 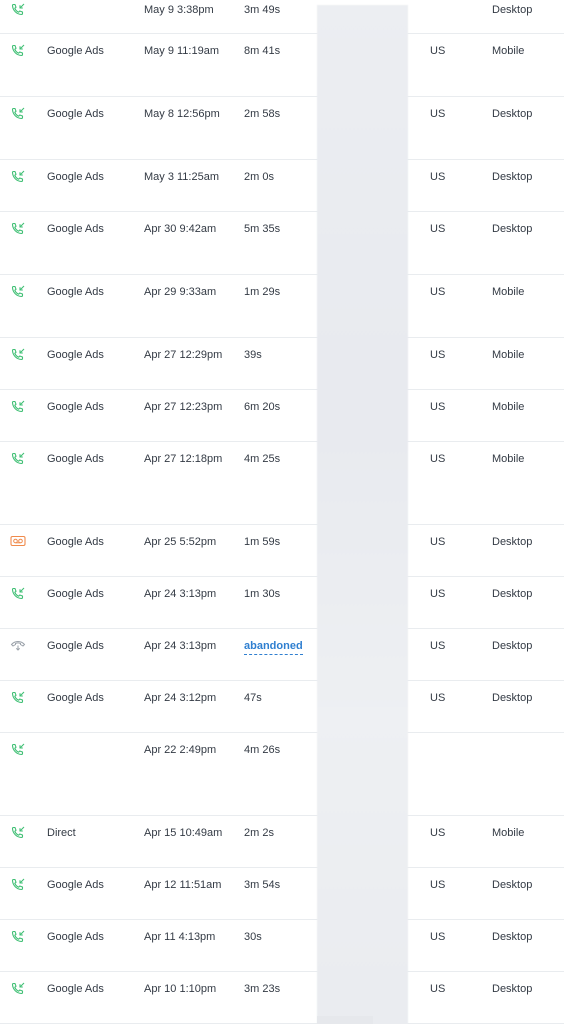 I want to click on table-row: Google Ads Apr 27 12:23pm 6m 20s US Mobile, so click(x=282, y=416).